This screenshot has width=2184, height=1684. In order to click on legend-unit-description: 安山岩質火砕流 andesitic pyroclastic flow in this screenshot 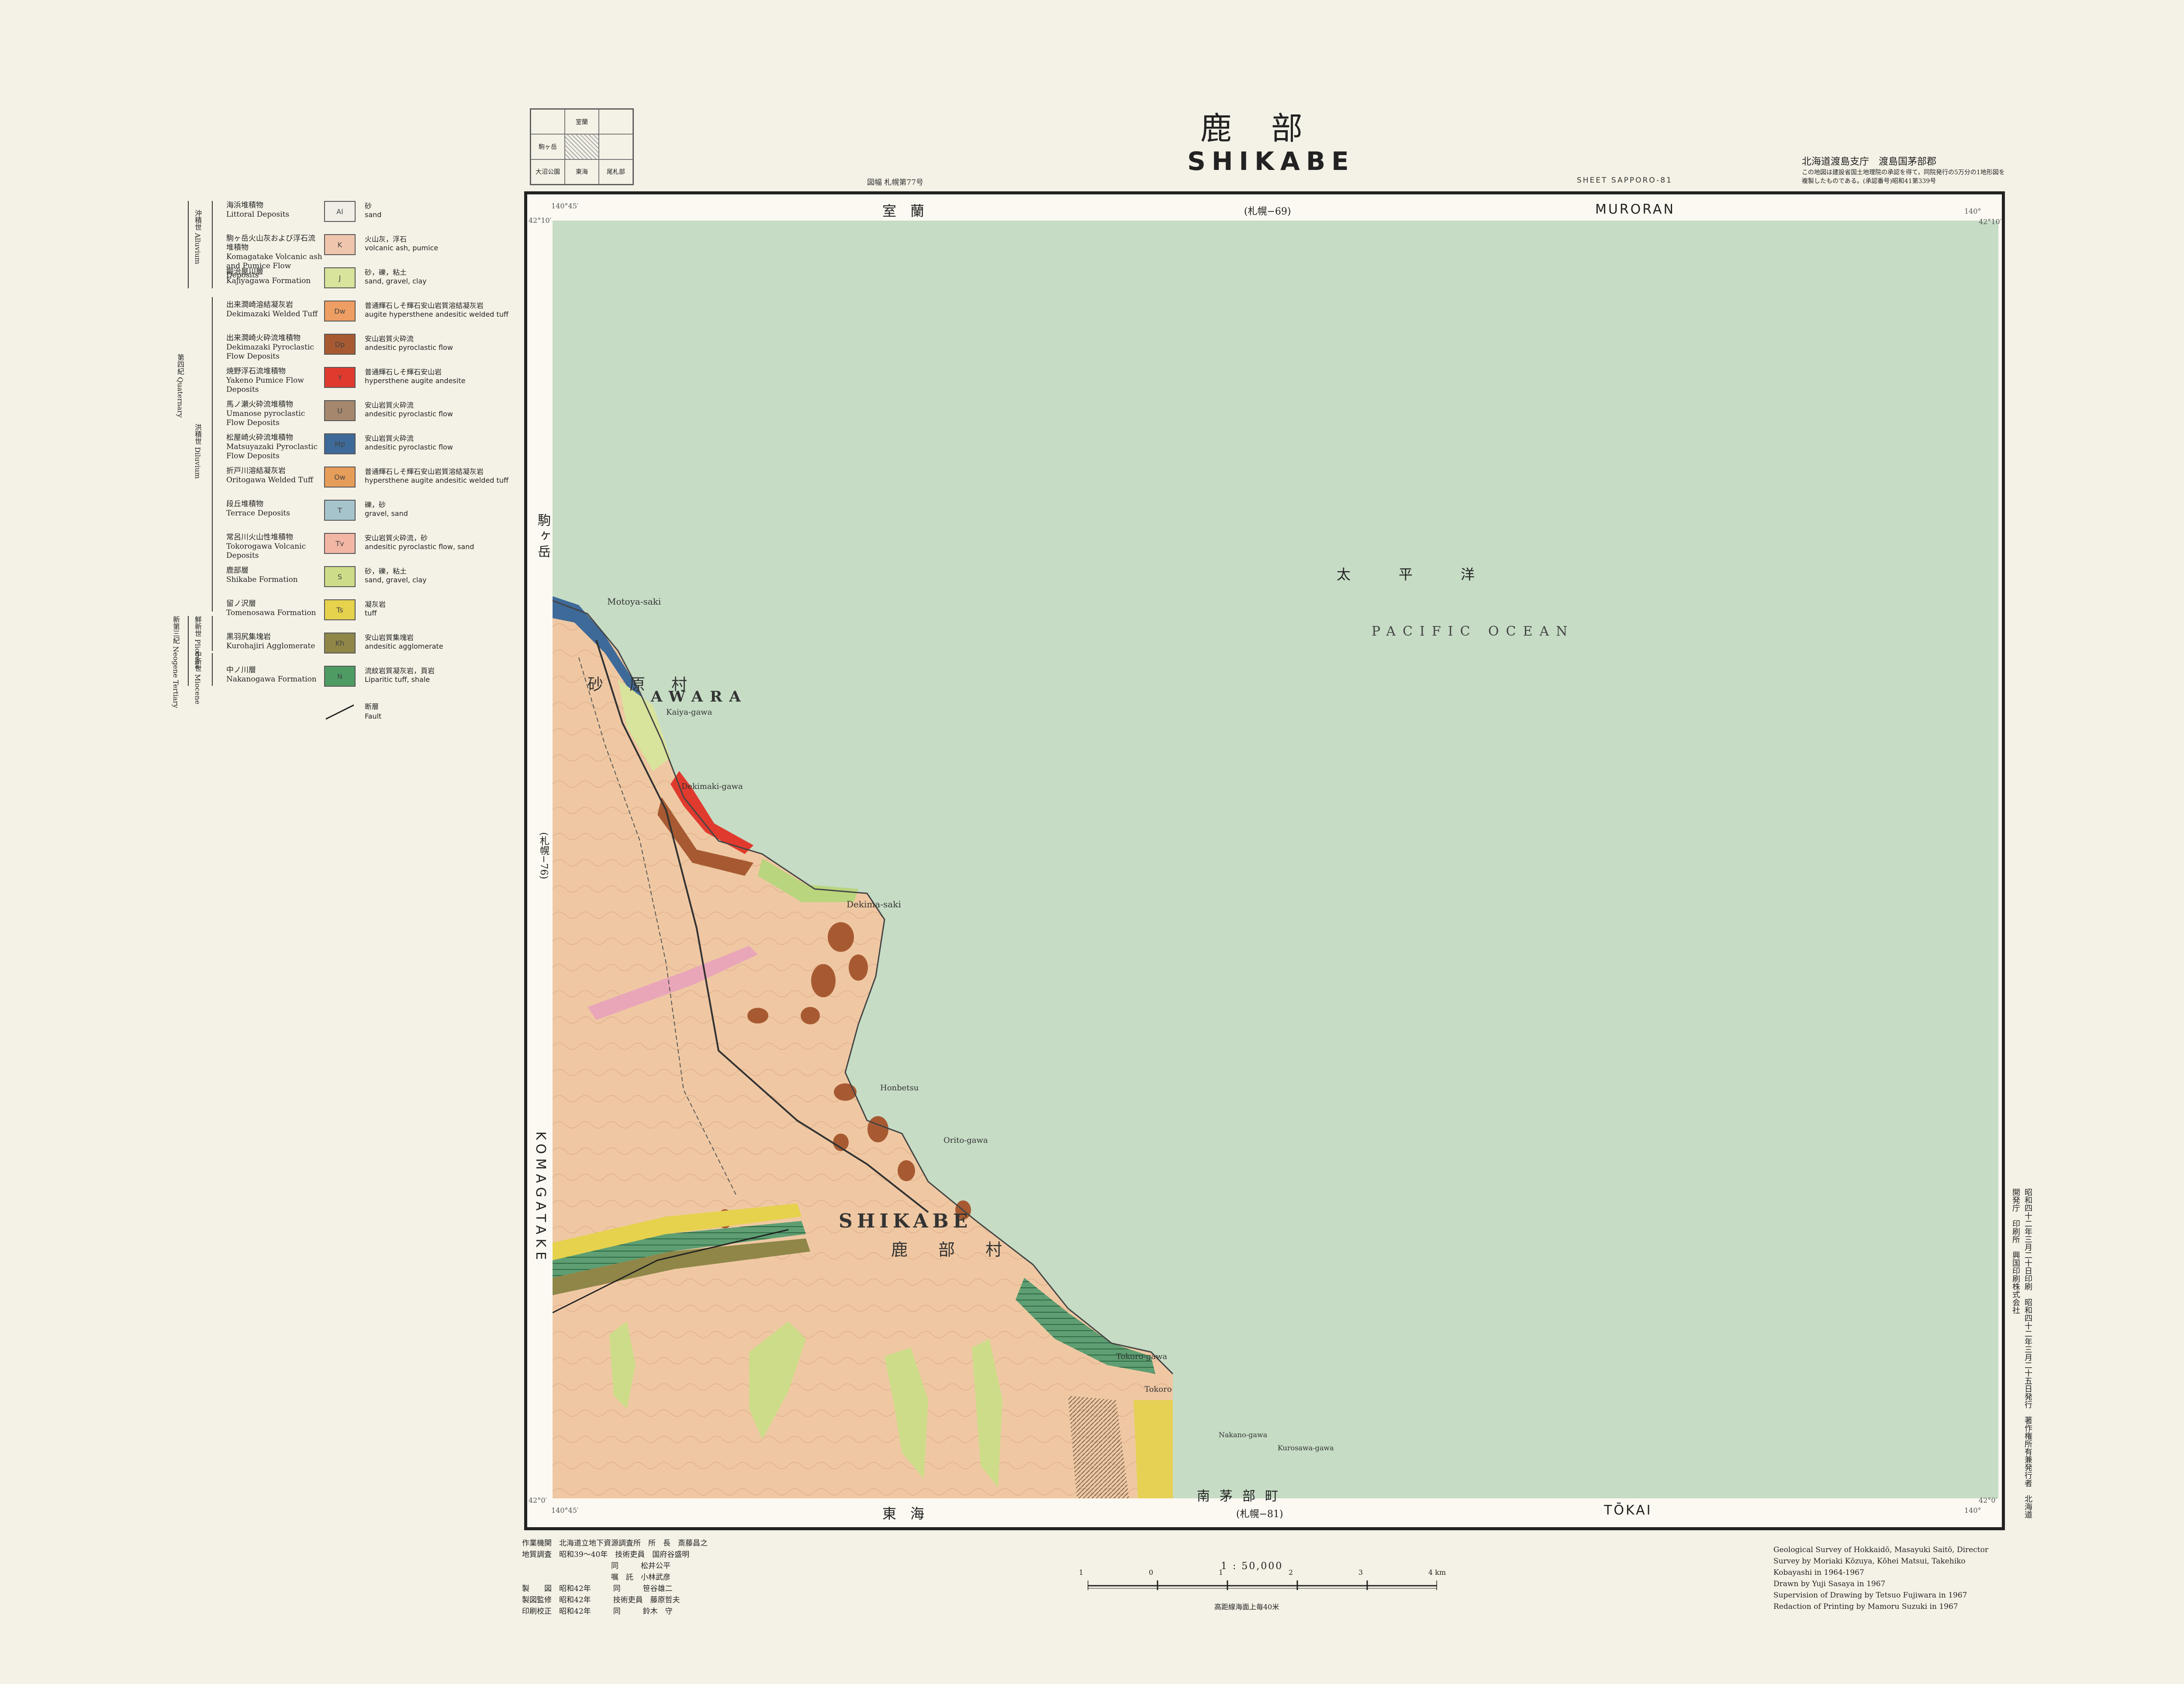, I will do `click(443, 443)`.